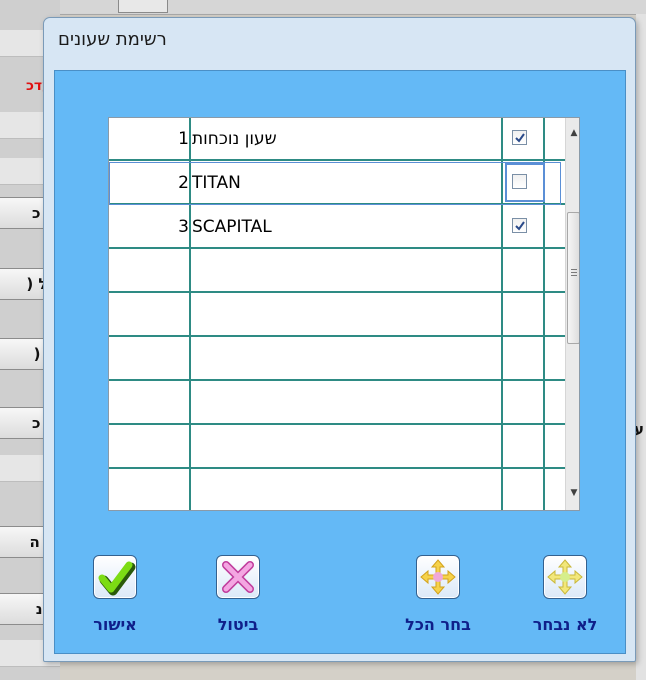  Describe the element at coordinates (232, 227) in the screenshot. I see `clock-name: SCAPITAL` at that location.